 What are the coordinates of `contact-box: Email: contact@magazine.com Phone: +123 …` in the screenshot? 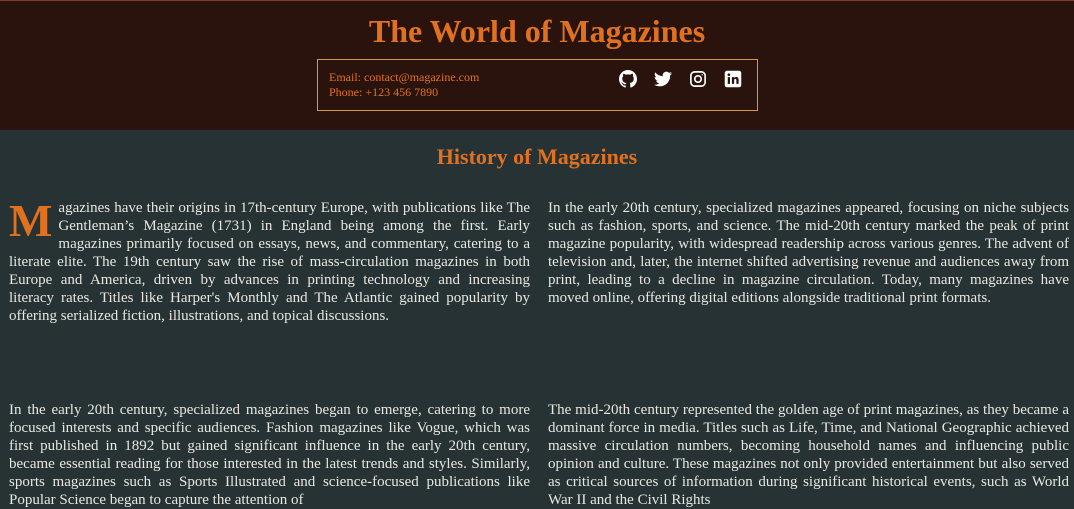 It's located at (537, 85).